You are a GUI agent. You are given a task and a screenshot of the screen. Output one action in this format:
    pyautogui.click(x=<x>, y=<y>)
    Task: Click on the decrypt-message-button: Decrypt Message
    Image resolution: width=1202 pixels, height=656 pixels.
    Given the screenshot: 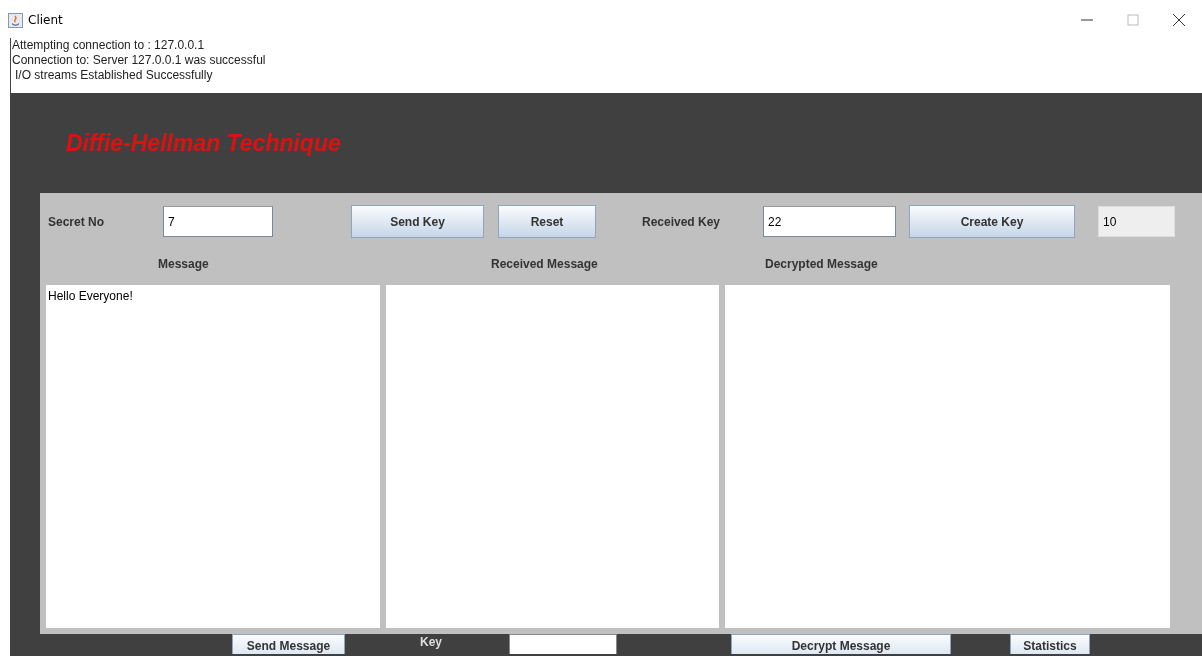 What is the action you would take?
    pyautogui.click(x=841, y=644)
    